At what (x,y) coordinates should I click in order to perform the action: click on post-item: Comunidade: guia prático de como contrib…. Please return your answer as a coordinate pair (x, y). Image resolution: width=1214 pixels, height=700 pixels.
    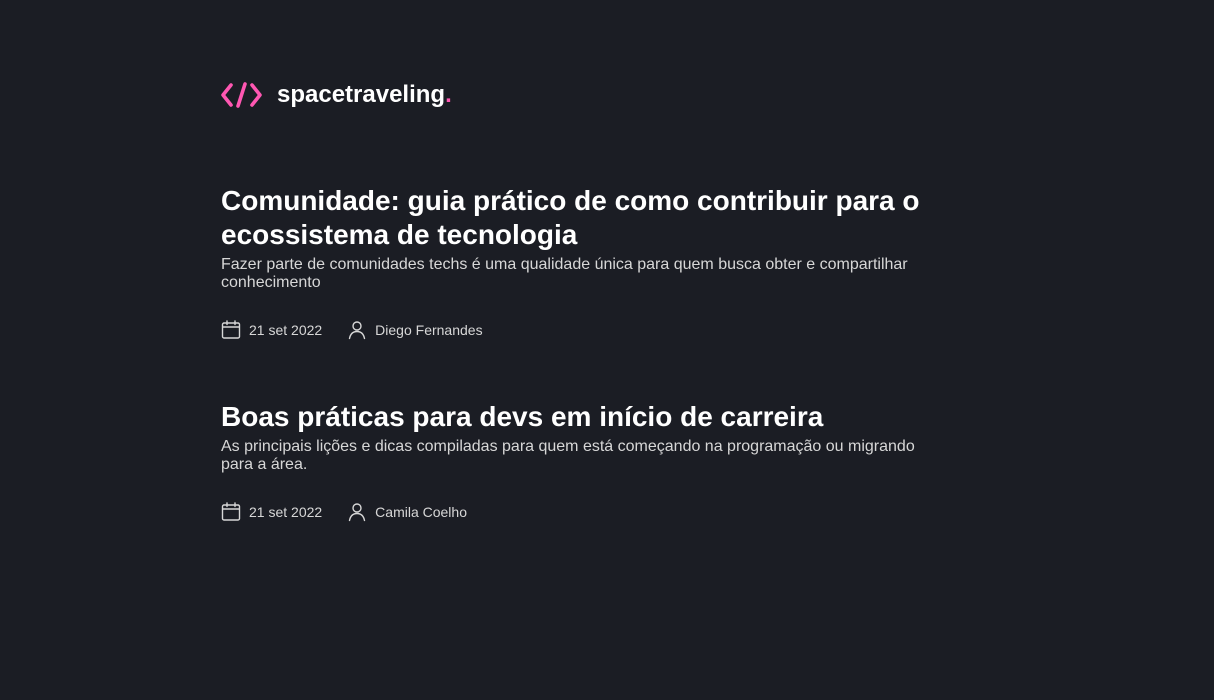
    Looking at the image, I should click on (581, 262).